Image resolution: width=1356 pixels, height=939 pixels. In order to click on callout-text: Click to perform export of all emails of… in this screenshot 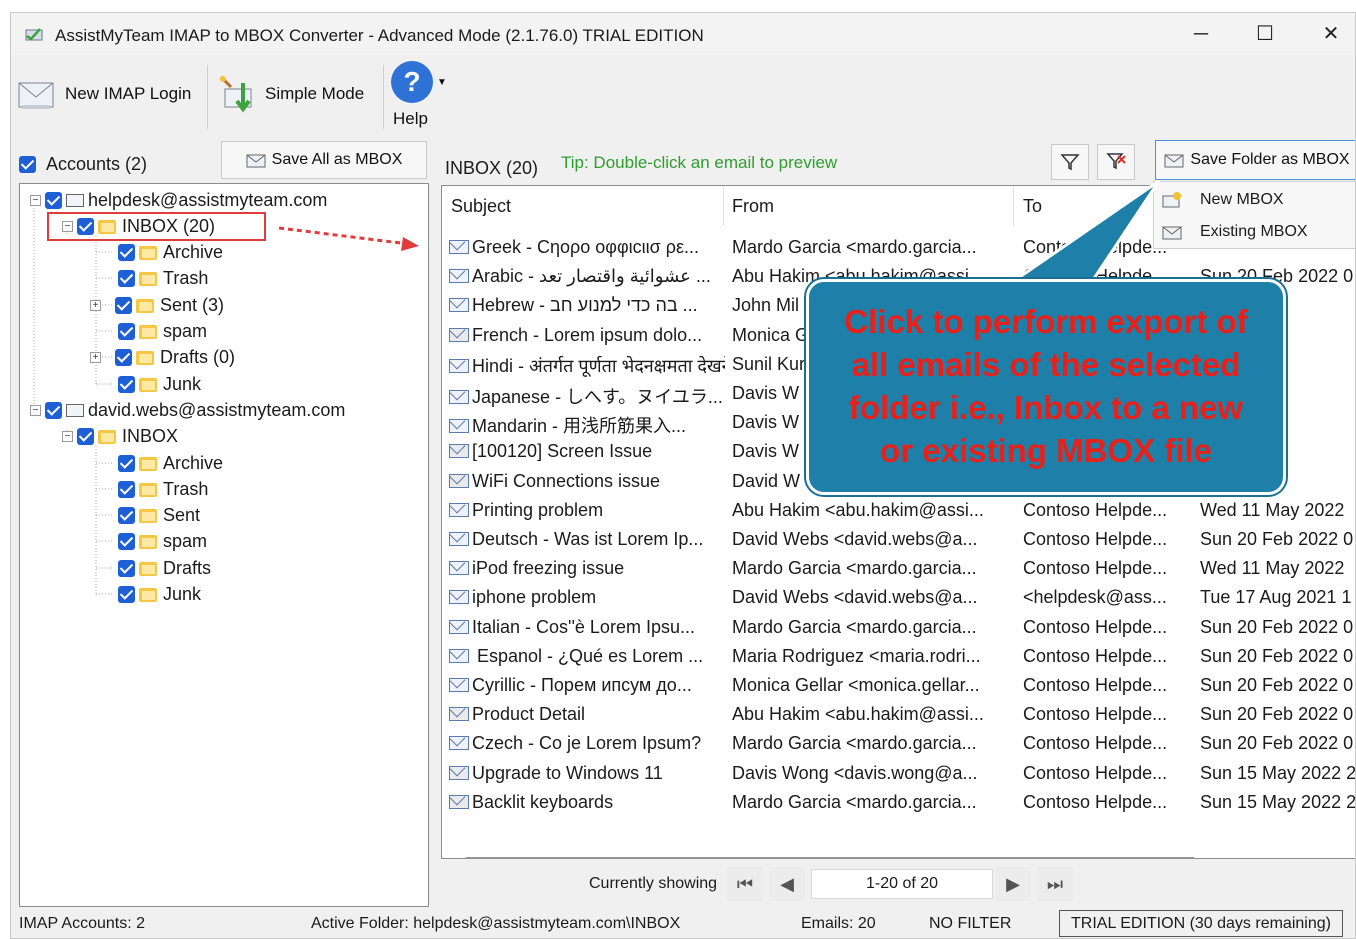, I will do `click(1046, 386)`.